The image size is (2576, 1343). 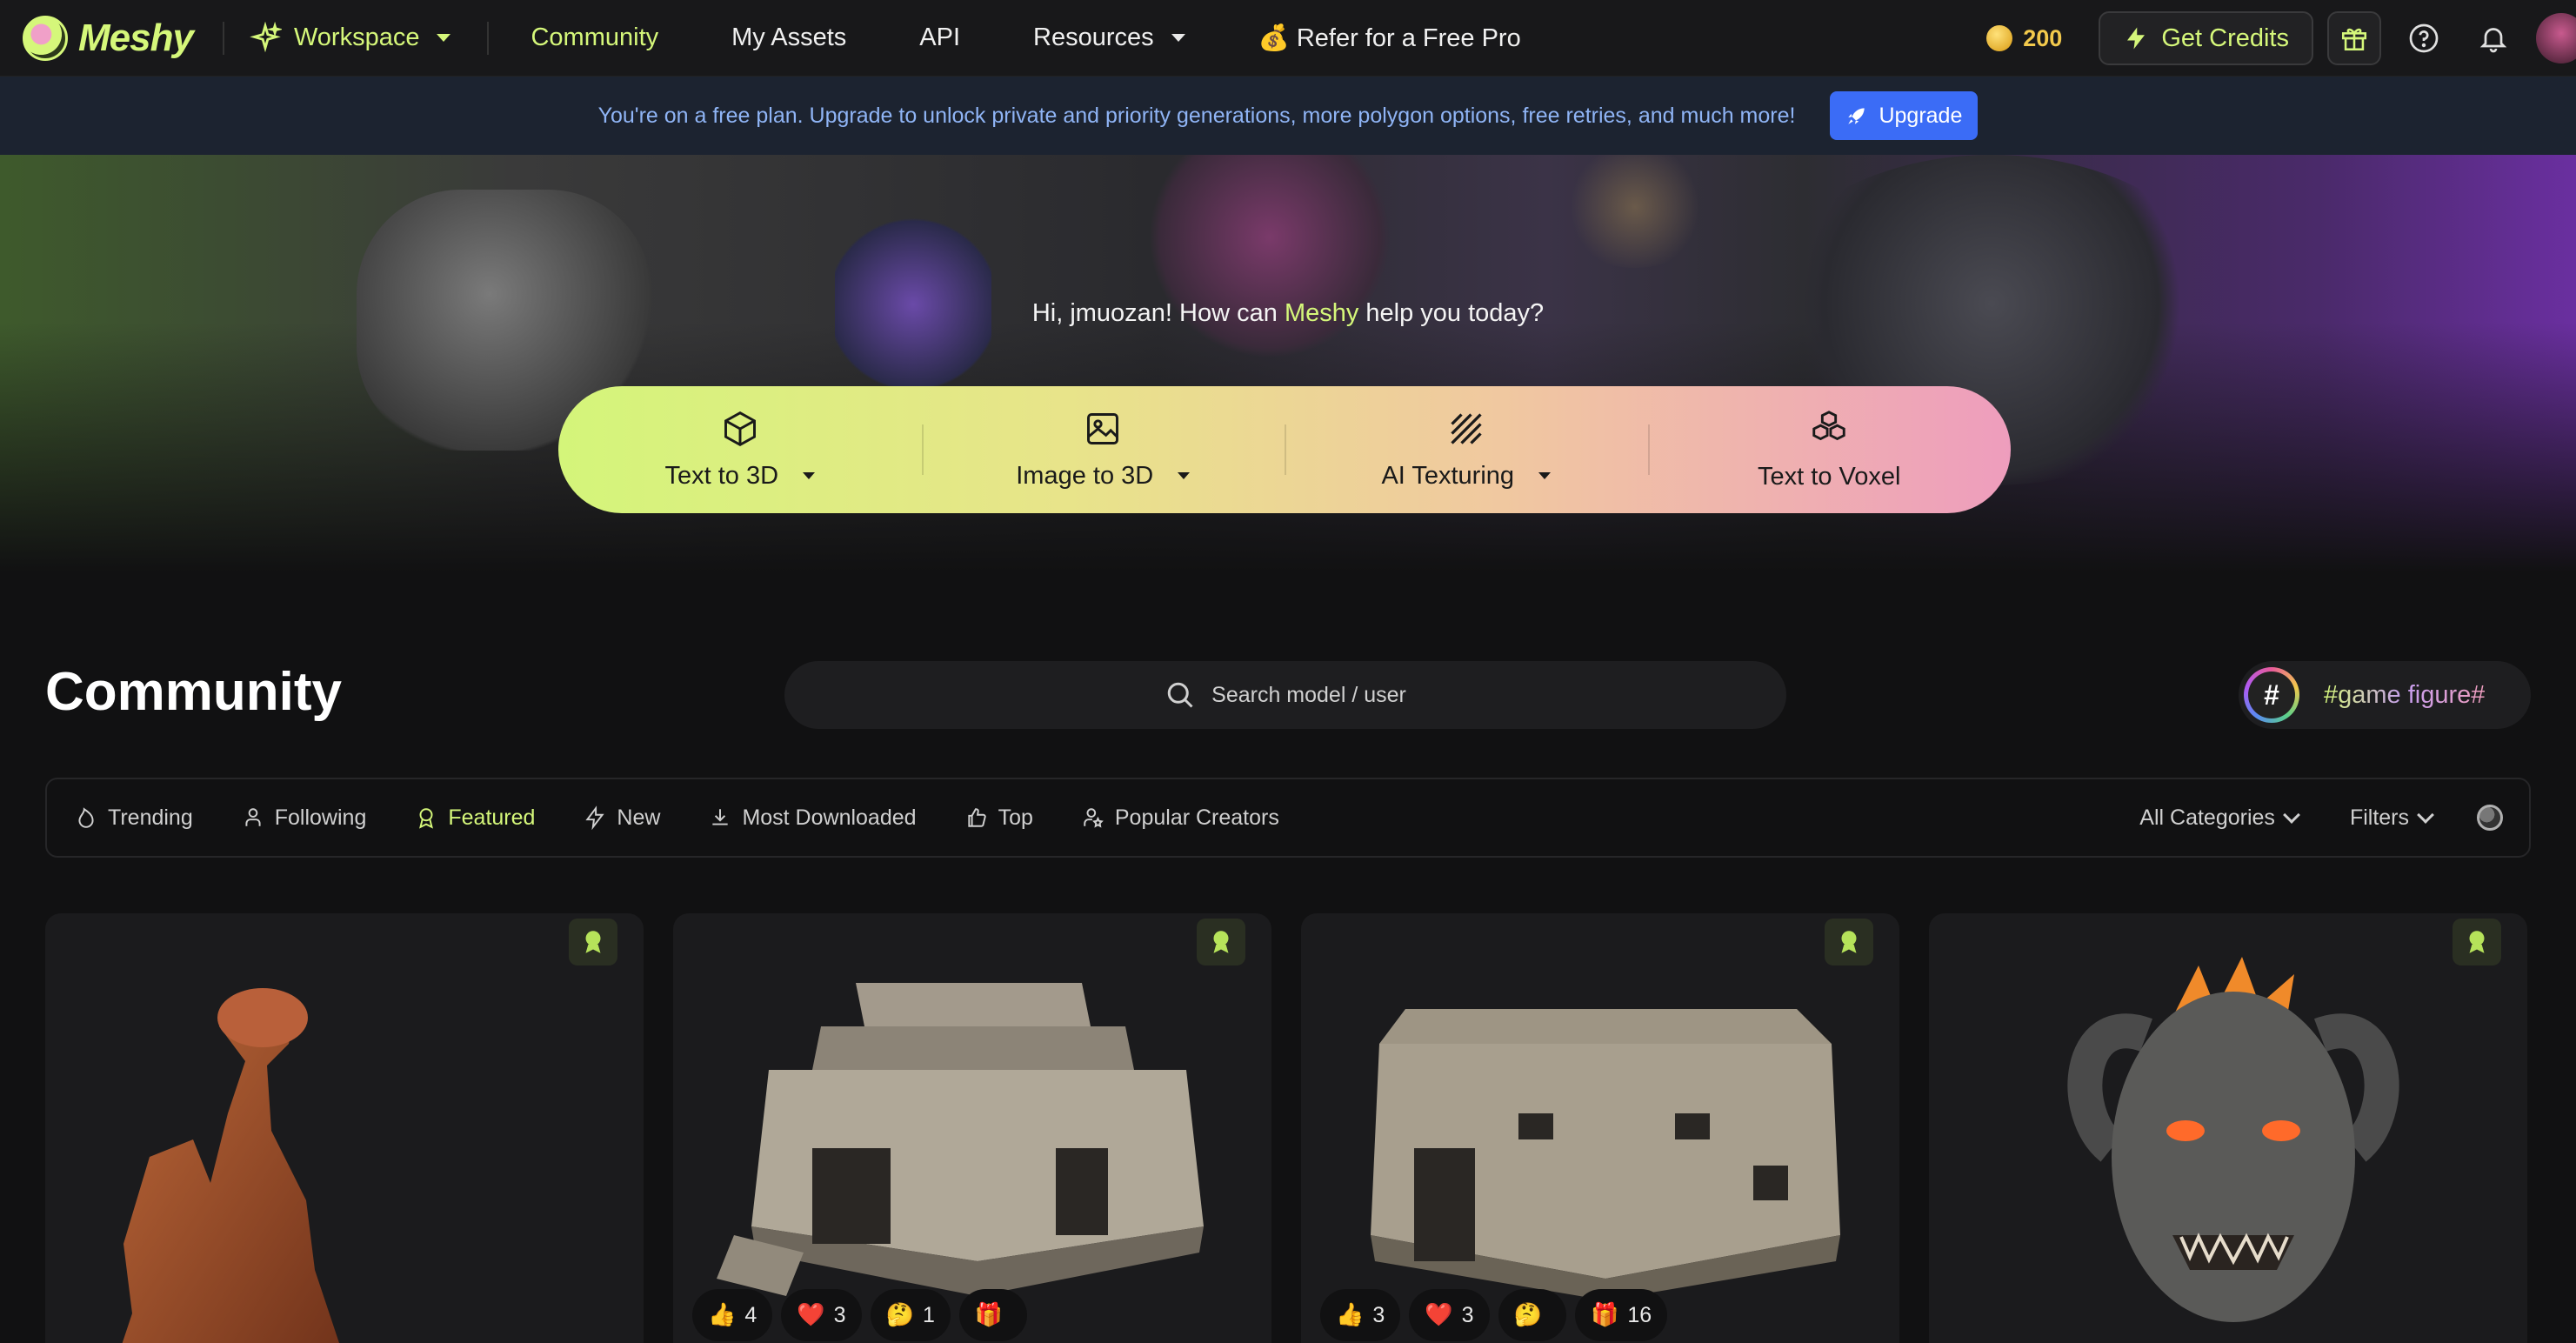 I want to click on image-icon, so click(x=1103, y=428).